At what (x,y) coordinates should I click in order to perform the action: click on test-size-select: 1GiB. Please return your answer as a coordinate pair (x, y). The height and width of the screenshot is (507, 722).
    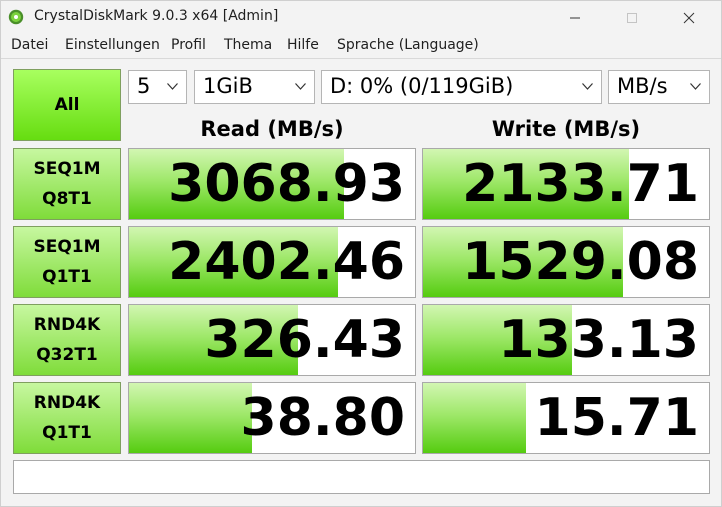
    Looking at the image, I should click on (254, 87).